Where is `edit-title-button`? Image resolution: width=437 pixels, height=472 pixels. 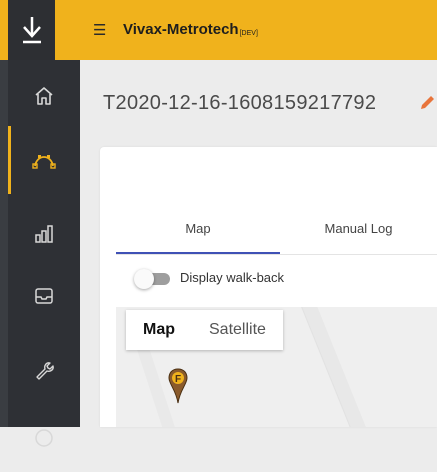 edit-title-button is located at coordinates (427, 104).